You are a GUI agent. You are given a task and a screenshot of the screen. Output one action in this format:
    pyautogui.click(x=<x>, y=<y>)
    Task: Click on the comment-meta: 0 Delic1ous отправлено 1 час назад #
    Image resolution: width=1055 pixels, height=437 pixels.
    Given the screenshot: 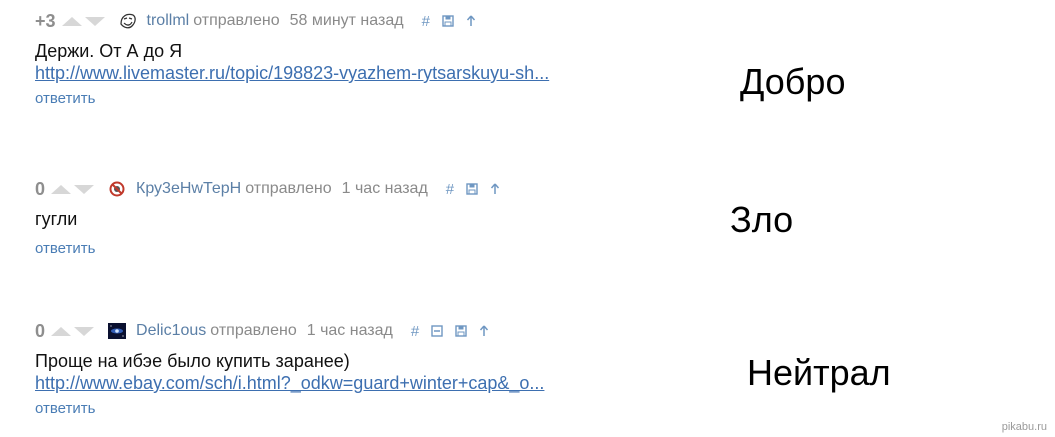 What is the action you would take?
    pyautogui.click(x=375, y=331)
    